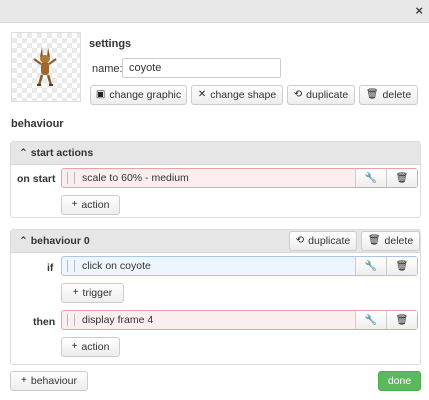 This screenshot has height=400, width=429. What do you see at coordinates (118, 320) in the screenshot?
I see `behaviour-action-text: display frame 4` at bounding box center [118, 320].